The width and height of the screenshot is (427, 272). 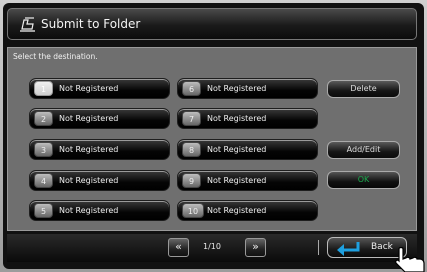 What do you see at coordinates (318, 247) in the screenshot?
I see `bottom-divider` at bounding box center [318, 247].